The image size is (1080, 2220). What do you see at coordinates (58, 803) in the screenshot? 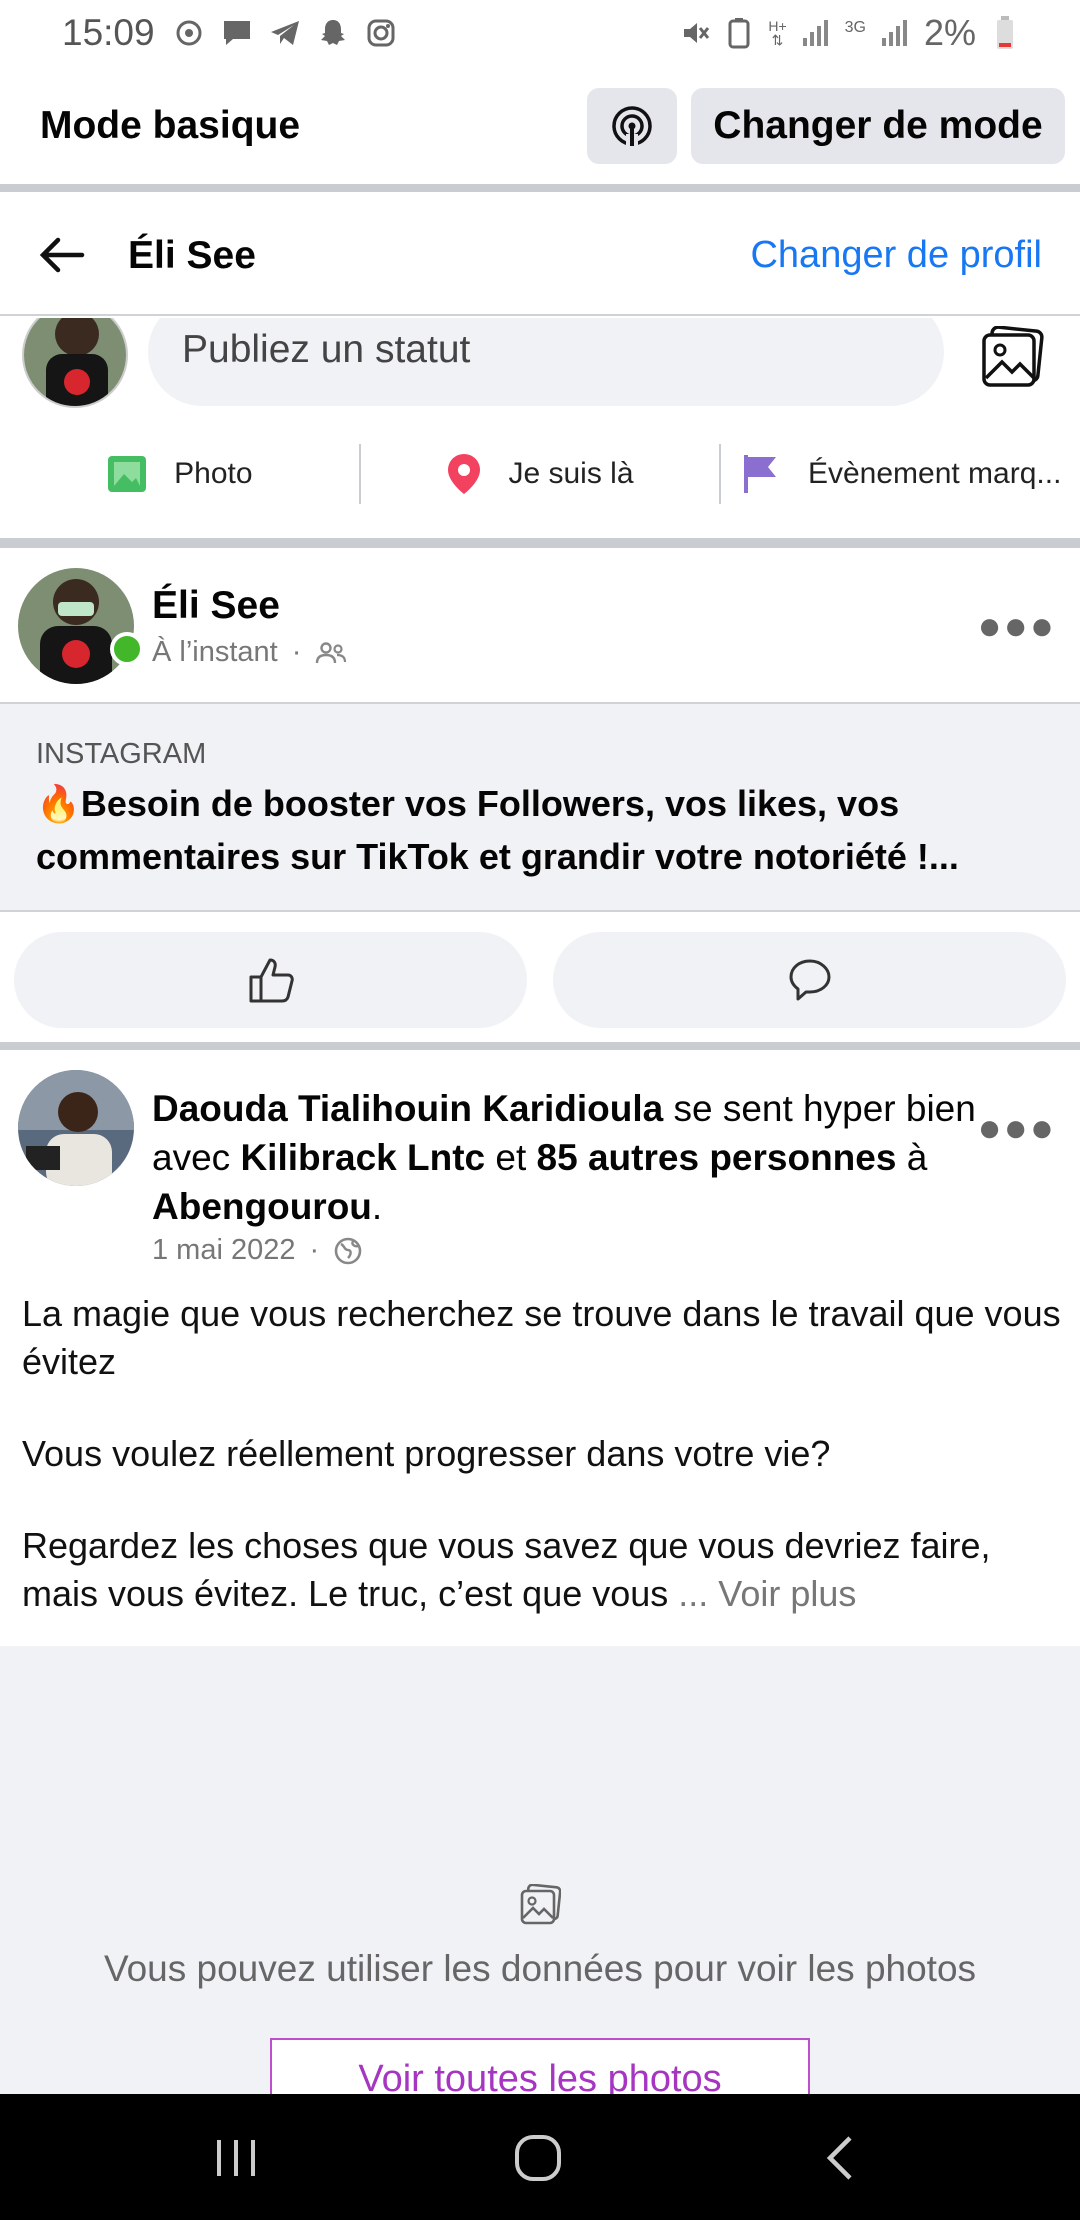
I see `fire-emoji: 🔥` at bounding box center [58, 803].